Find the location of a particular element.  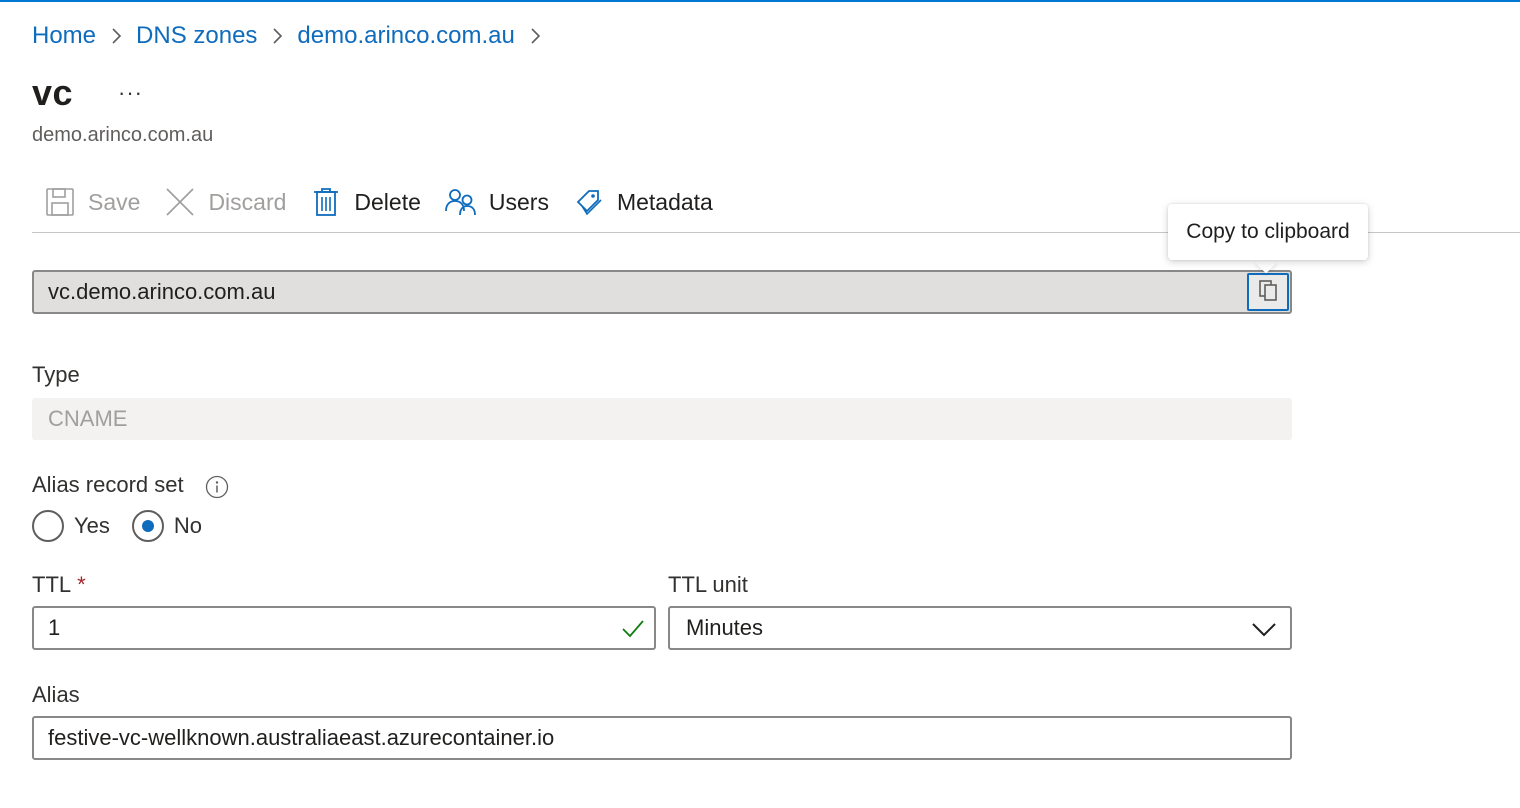

top-accent-bar is located at coordinates (760, 1).